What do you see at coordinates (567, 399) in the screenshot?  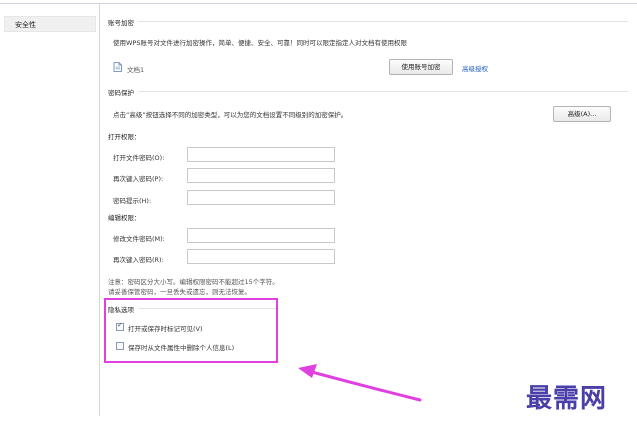 I see `watermark-text: 最需网` at bounding box center [567, 399].